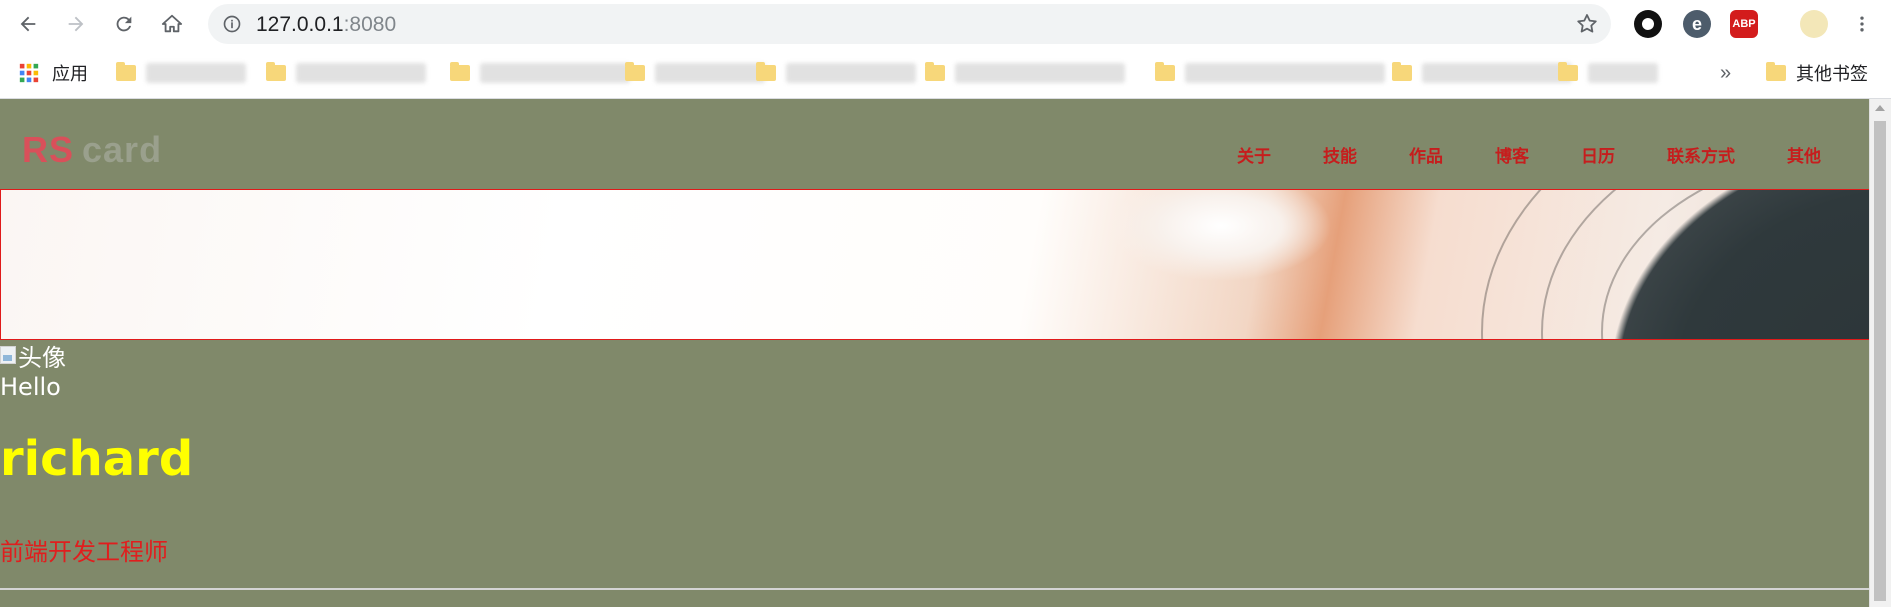 The image size is (1891, 607). I want to click on bookmarks-bar: 应用 » 其他书签, so click(945, 73).